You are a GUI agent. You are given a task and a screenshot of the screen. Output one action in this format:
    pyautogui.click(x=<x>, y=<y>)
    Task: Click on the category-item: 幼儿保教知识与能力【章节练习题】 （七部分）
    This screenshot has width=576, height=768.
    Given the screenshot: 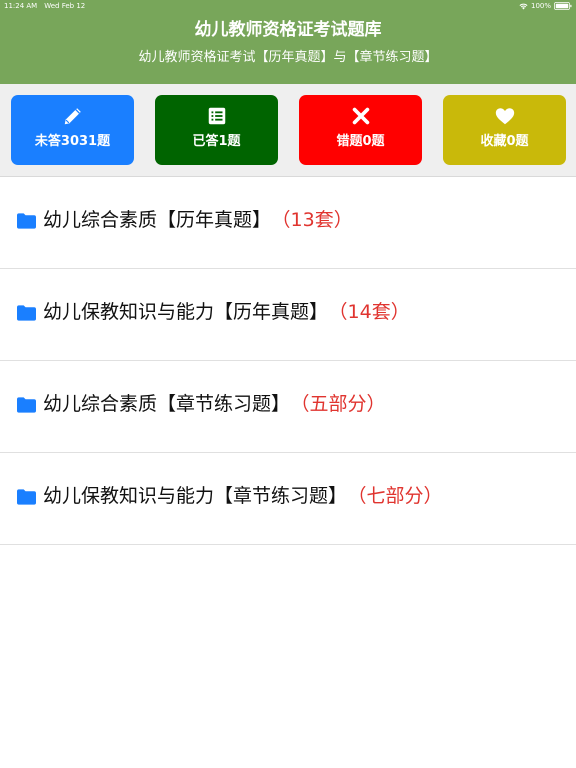 What is the action you would take?
    pyautogui.click(x=288, y=499)
    